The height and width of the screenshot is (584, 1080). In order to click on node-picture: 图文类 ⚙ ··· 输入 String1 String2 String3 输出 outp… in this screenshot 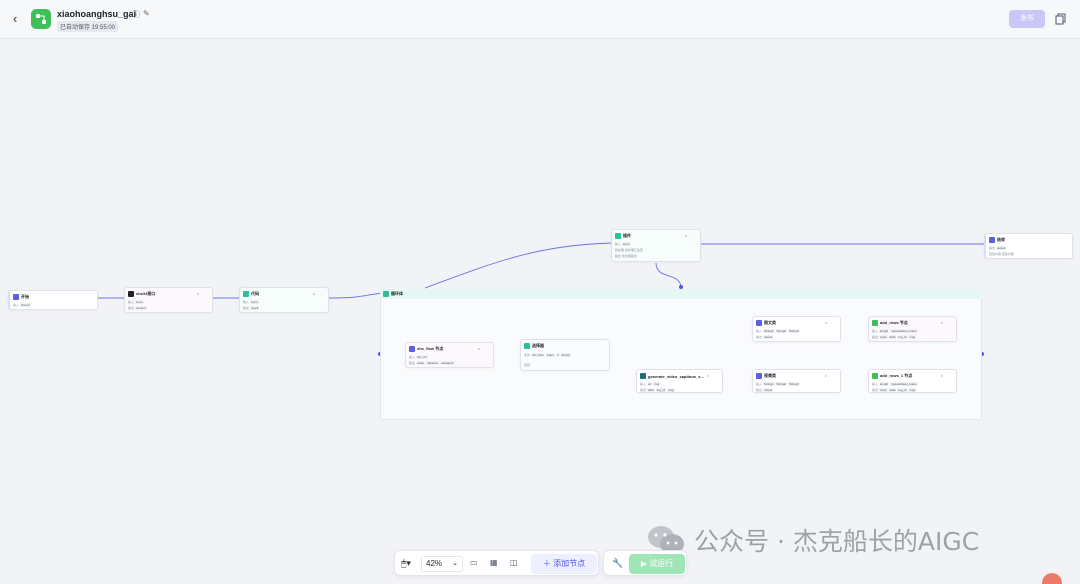, I will do `click(796, 329)`.